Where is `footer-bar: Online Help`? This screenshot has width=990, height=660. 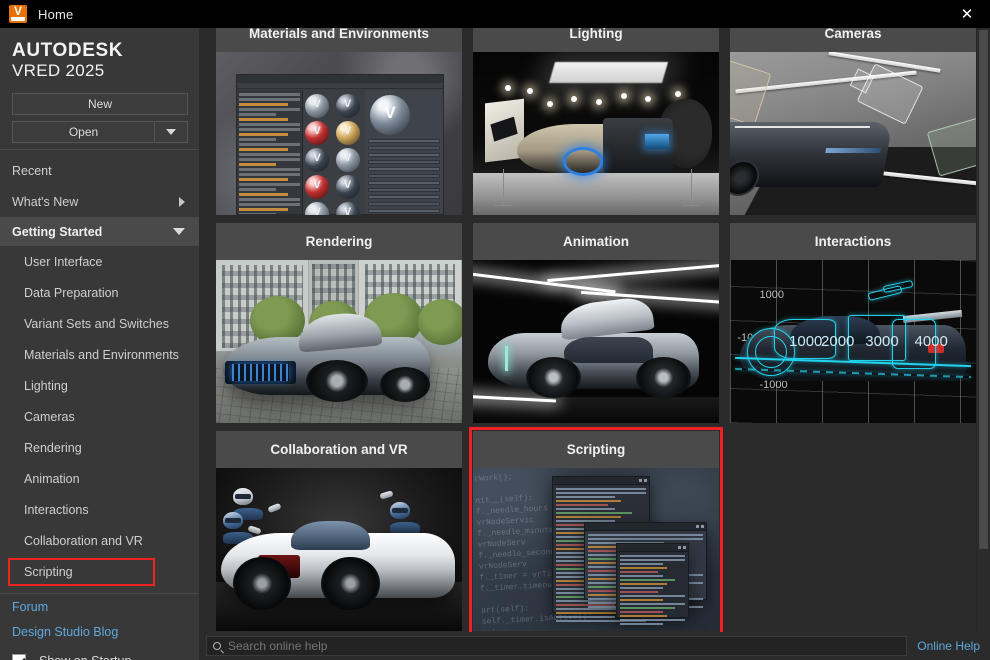 footer-bar: Online Help is located at coordinates (595, 646).